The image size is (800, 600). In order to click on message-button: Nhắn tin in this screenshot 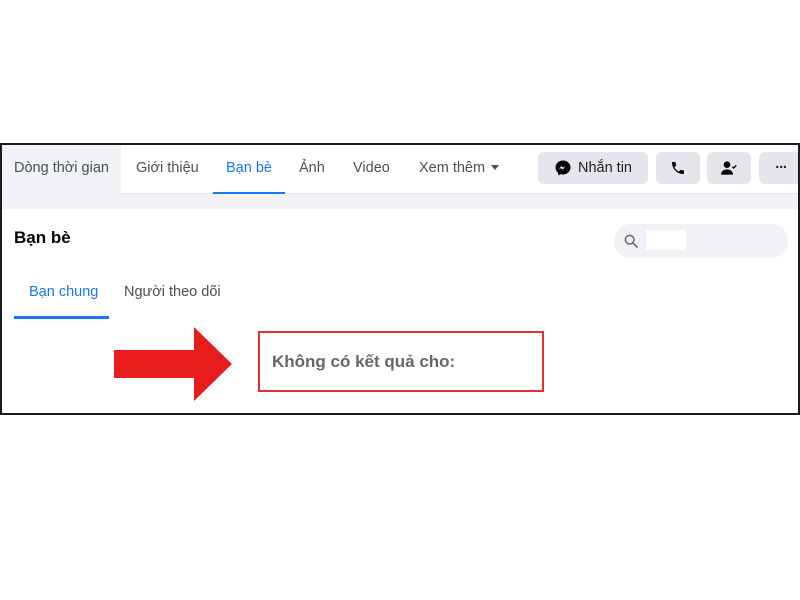, I will do `click(593, 168)`.